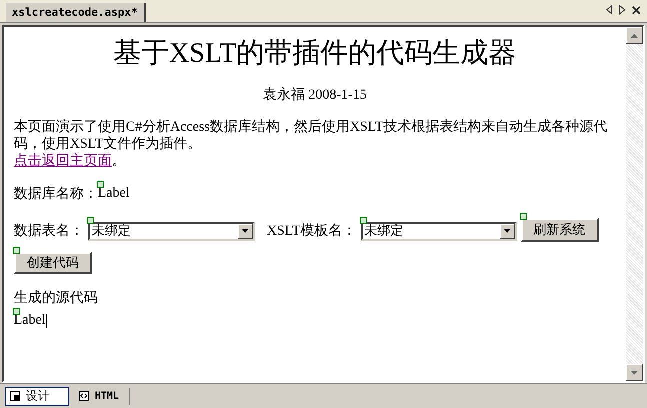 Image resolution: width=647 pixels, height=408 pixels. I want to click on page-title: 基于XSLT的带插件的代码生成器, so click(315, 54).